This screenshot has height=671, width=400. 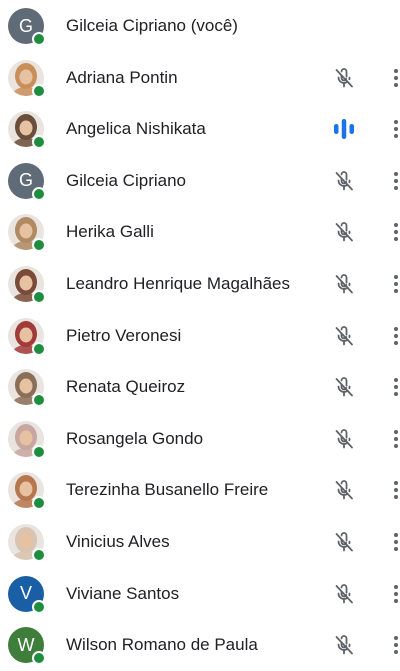 What do you see at coordinates (126, 180) in the screenshot?
I see `participant-name: Gilceia Cipriano` at bounding box center [126, 180].